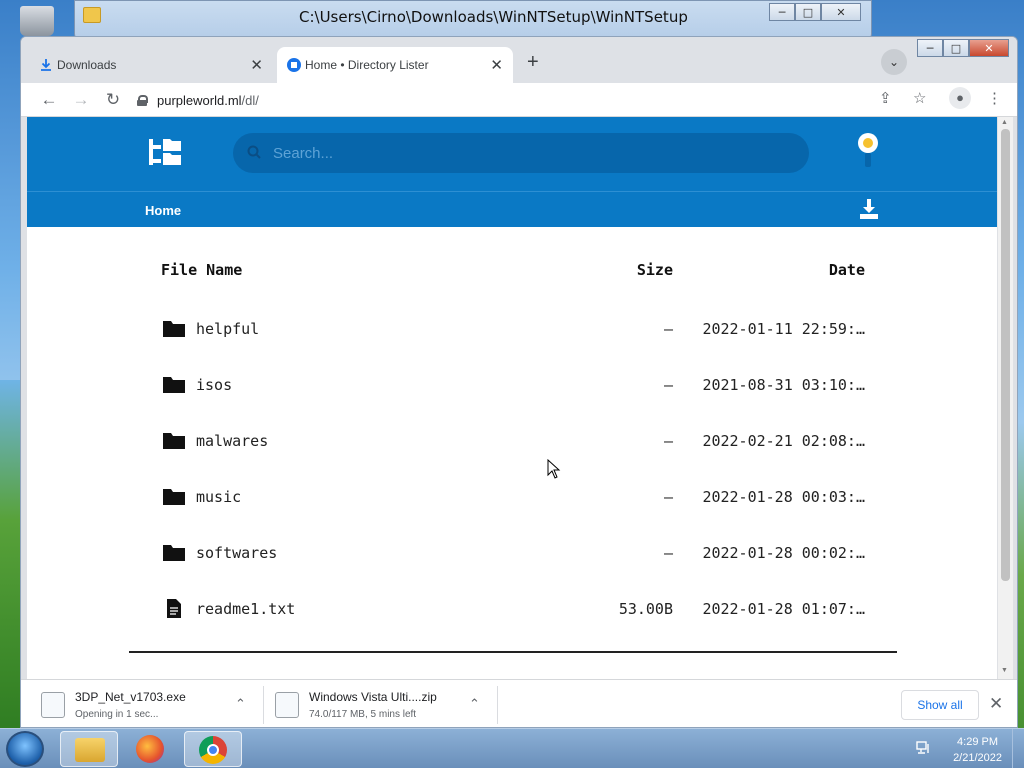 The image size is (1024, 768). I want to click on taskbar: 4:29 PM 2/21/2022, so click(512, 748).